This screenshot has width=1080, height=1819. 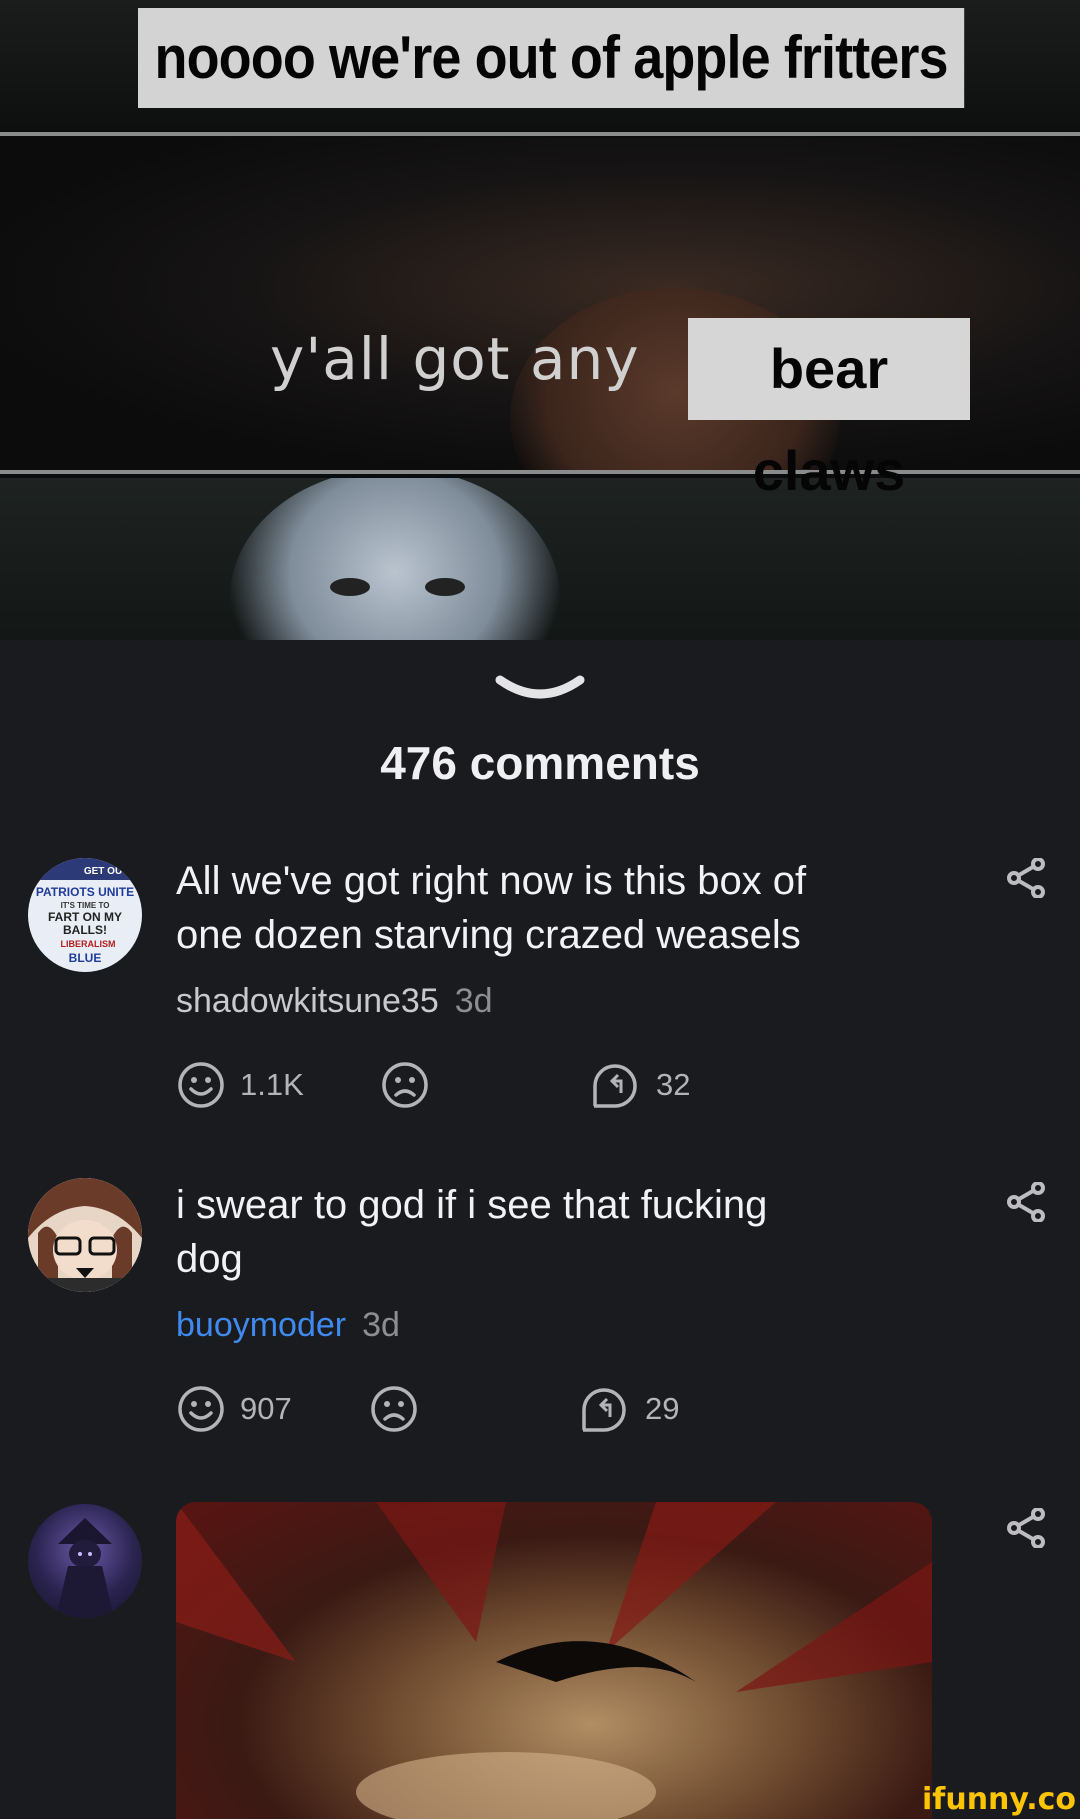 What do you see at coordinates (85, 892) in the screenshot?
I see `svg-text: PATRIOTS UNITE` at bounding box center [85, 892].